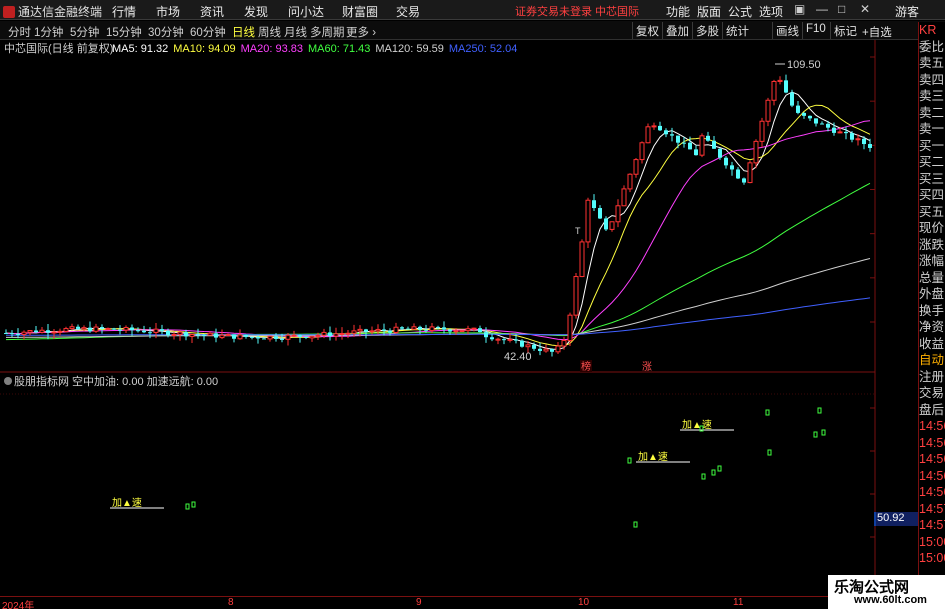 The image size is (945, 609). What do you see at coordinates (124, 11) in the screenshot?
I see `menu-quotes: 行情` at bounding box center [124, 11].